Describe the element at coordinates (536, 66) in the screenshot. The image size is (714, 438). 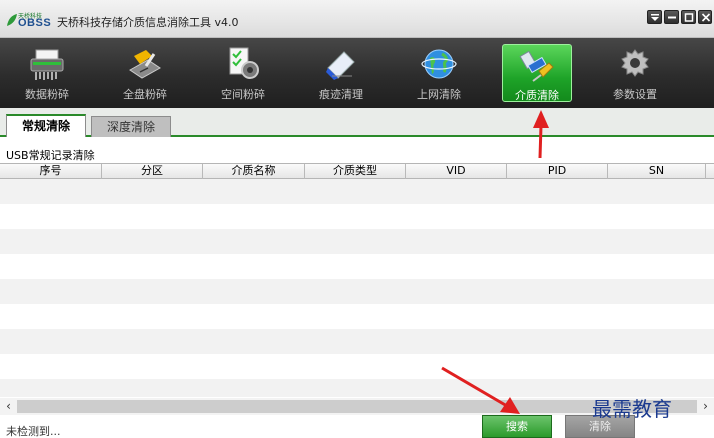
I see `usb-brush-icon` at that location.